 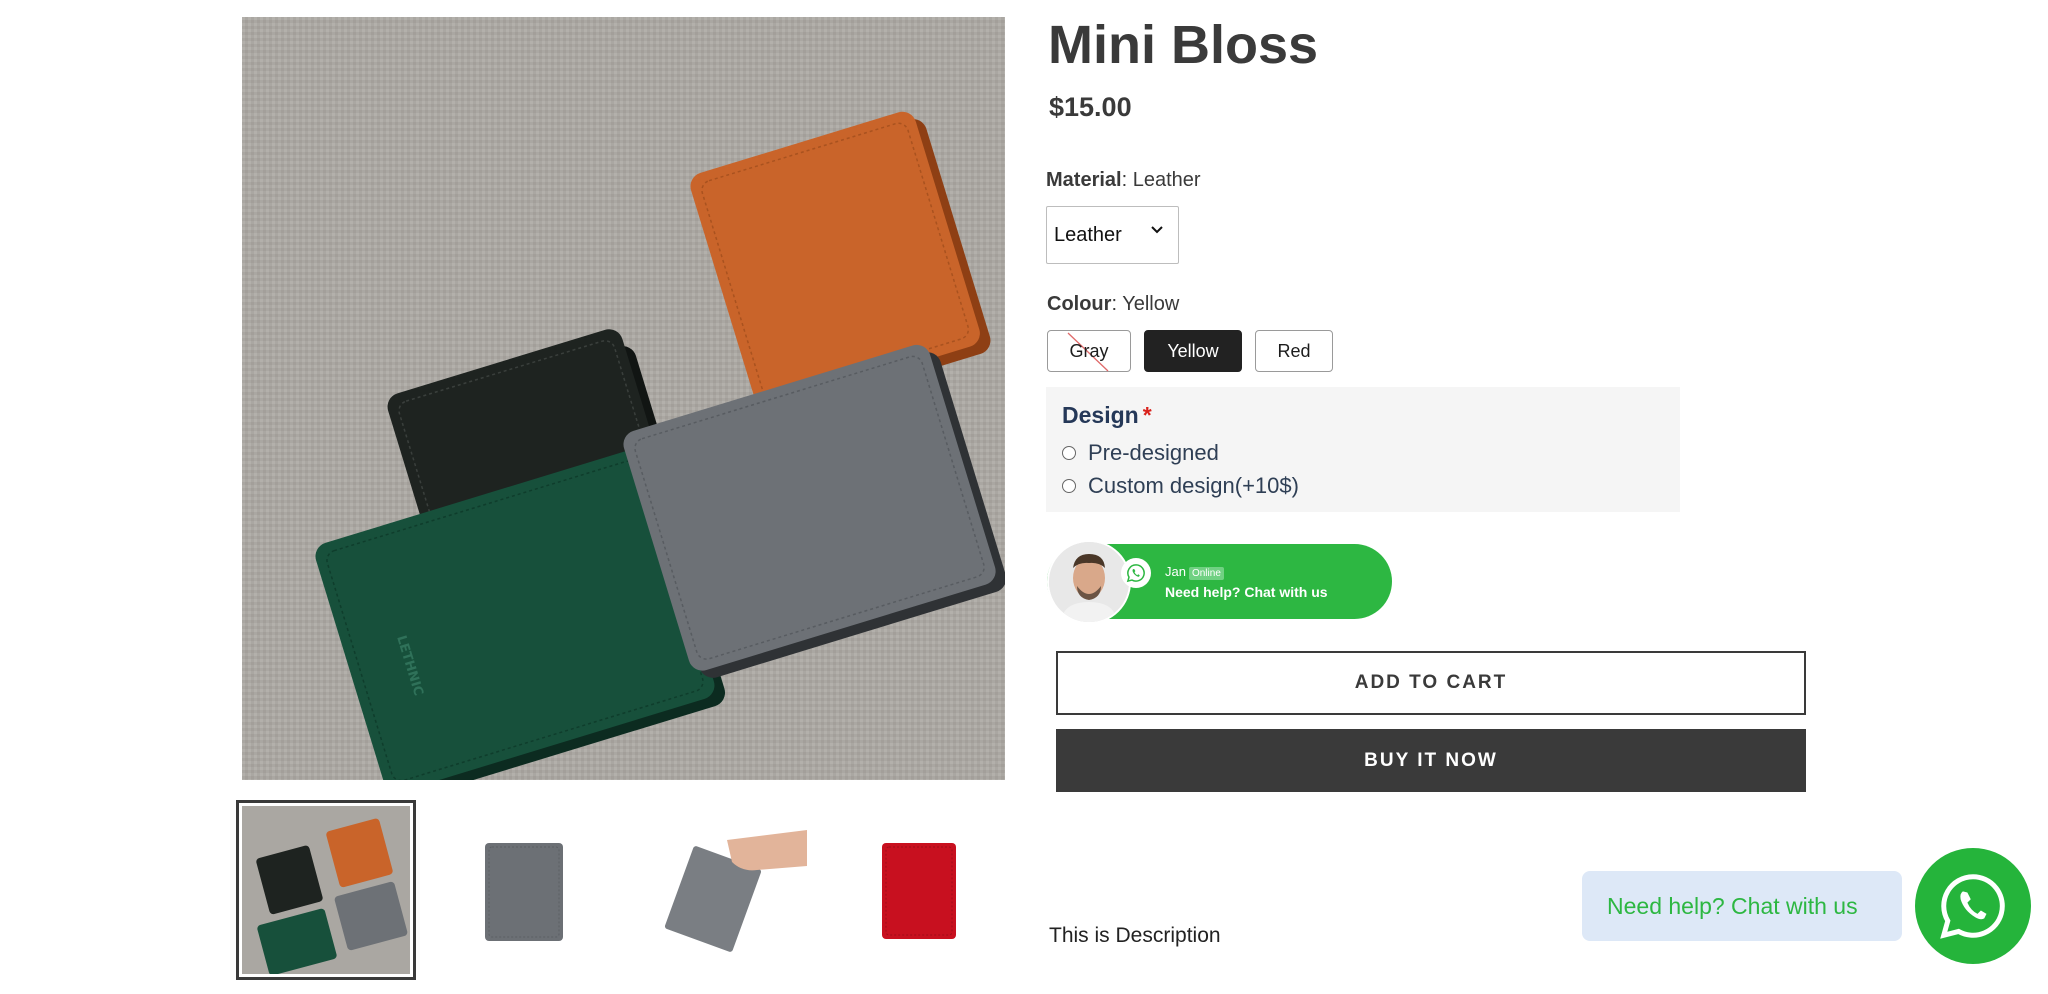 I want to click on colour-yellow-label: Yellow, so click(x=1193, y=350).